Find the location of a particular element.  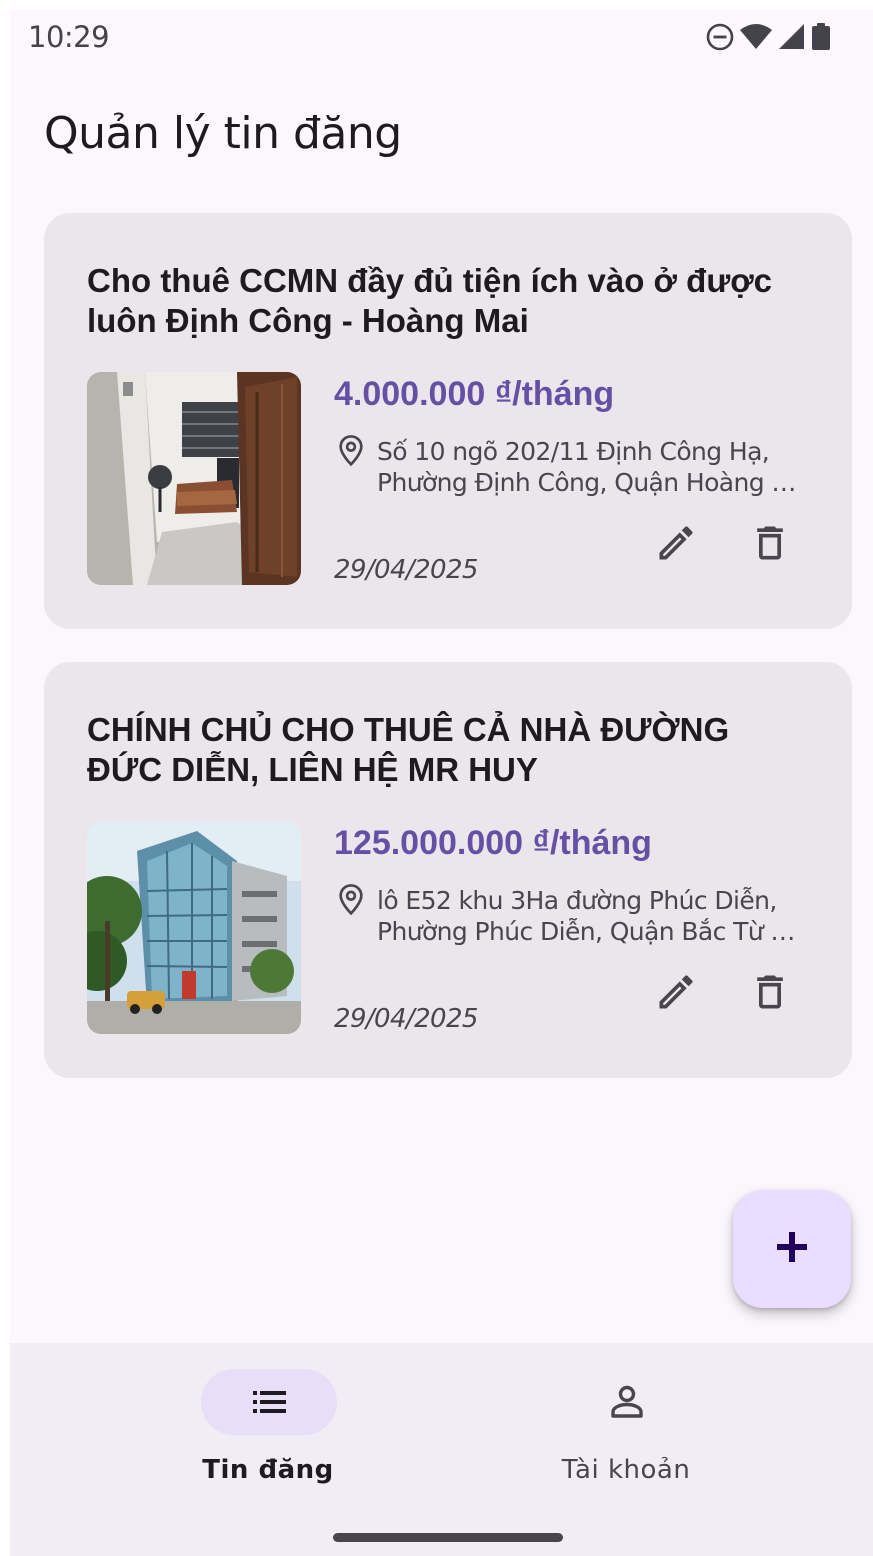

nav-item-tin-dang: Tin đăng is located at coordinates (268, 1429).